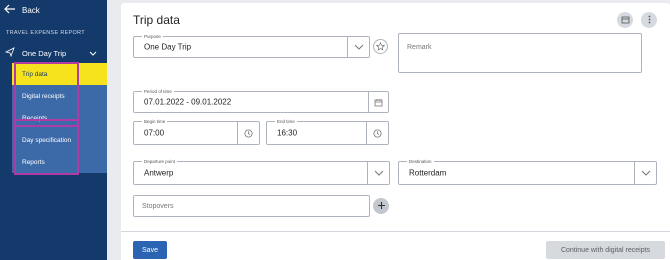 The image size is (670, 260). I want to click on remark-placeholder: Remark, so click(419, 47).